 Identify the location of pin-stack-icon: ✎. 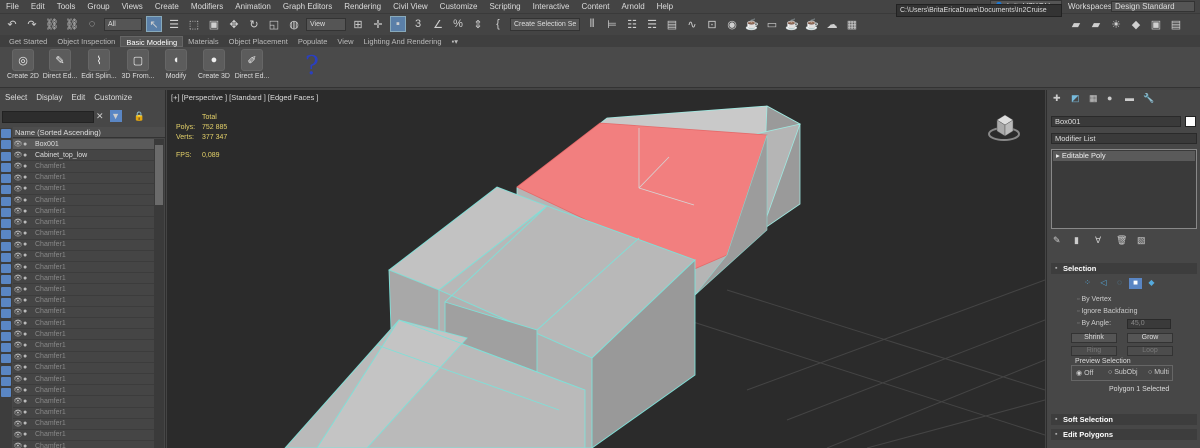
(1063, 240).